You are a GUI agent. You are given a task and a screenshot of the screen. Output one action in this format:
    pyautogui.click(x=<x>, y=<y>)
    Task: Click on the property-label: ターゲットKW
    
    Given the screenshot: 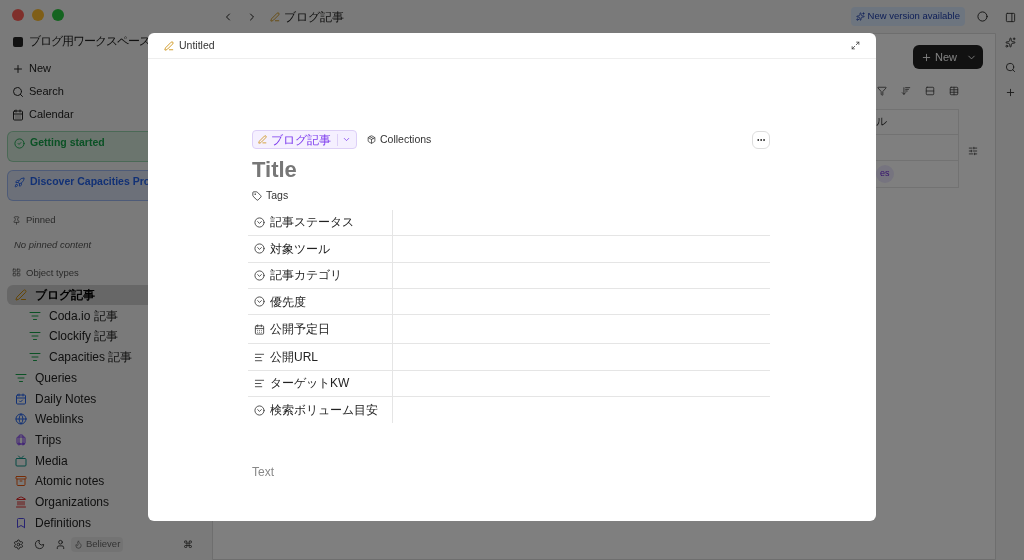 What is the action you would take?
    pyautogui.click(x=320, y=383)
    